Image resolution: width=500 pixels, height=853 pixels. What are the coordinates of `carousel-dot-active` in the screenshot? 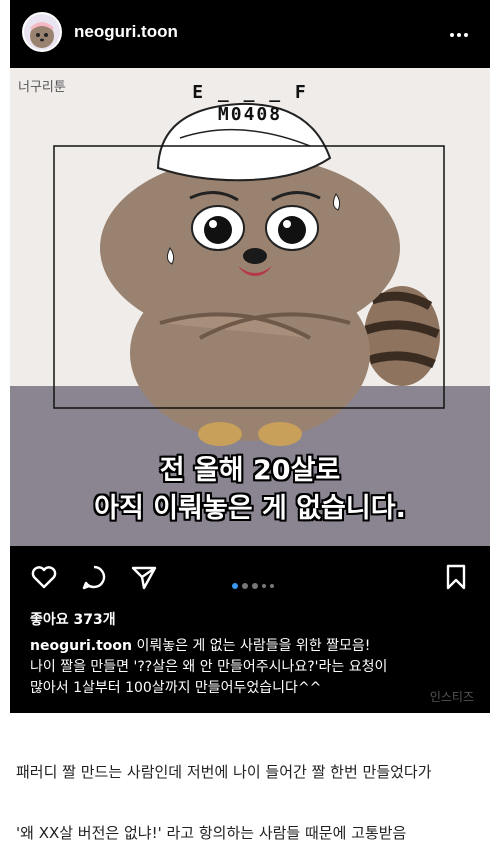 It's located at (235, 585).